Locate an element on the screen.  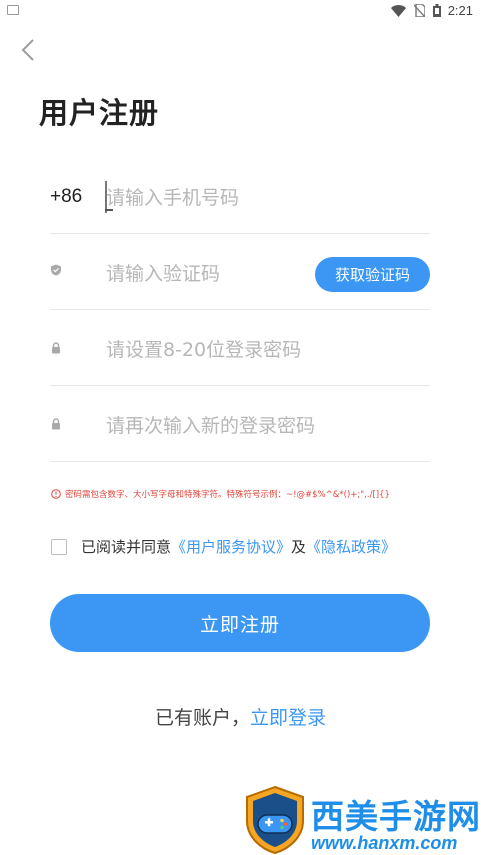
agreement-and: 及 is located at coordinates (299, 547).